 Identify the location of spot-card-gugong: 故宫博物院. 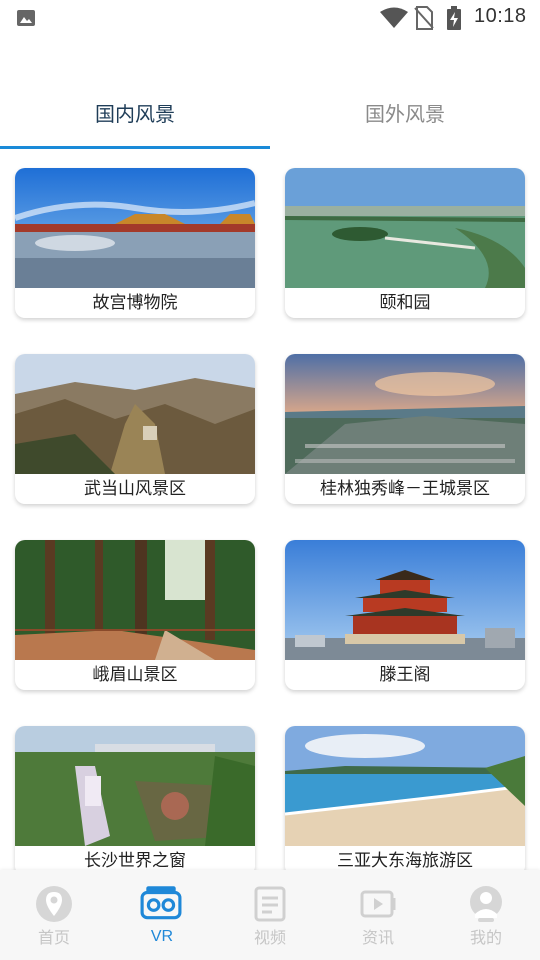
(135, 243).